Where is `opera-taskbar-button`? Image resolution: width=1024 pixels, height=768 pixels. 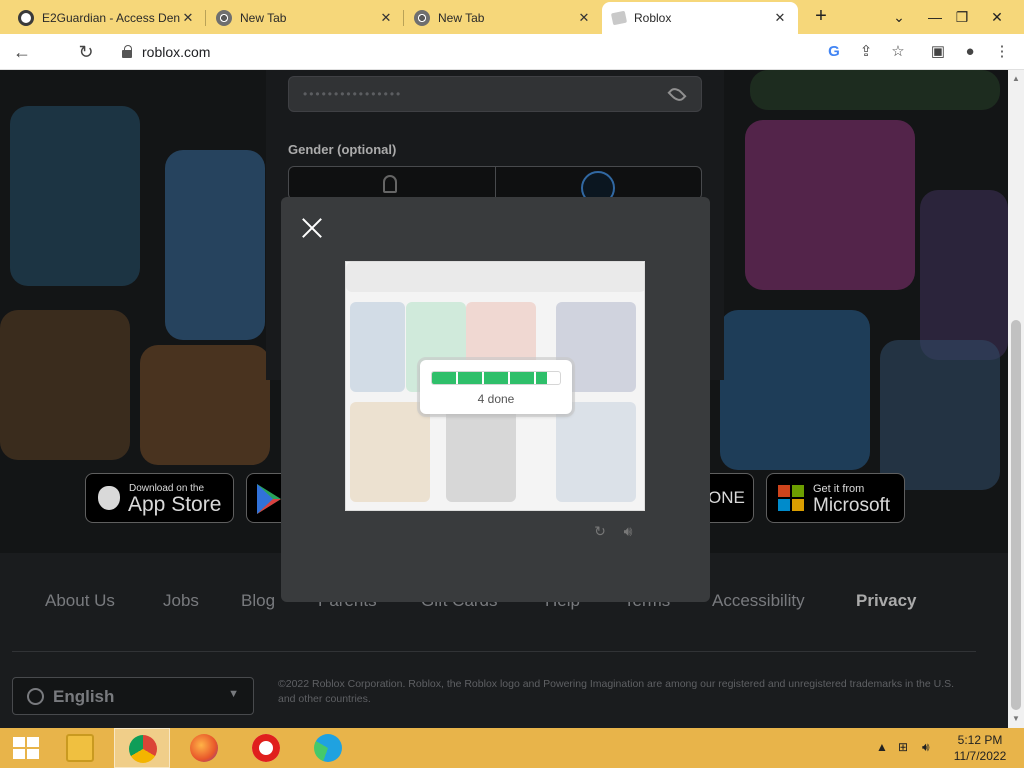
opera-taskbar-button is located at coordinates (266, 748).